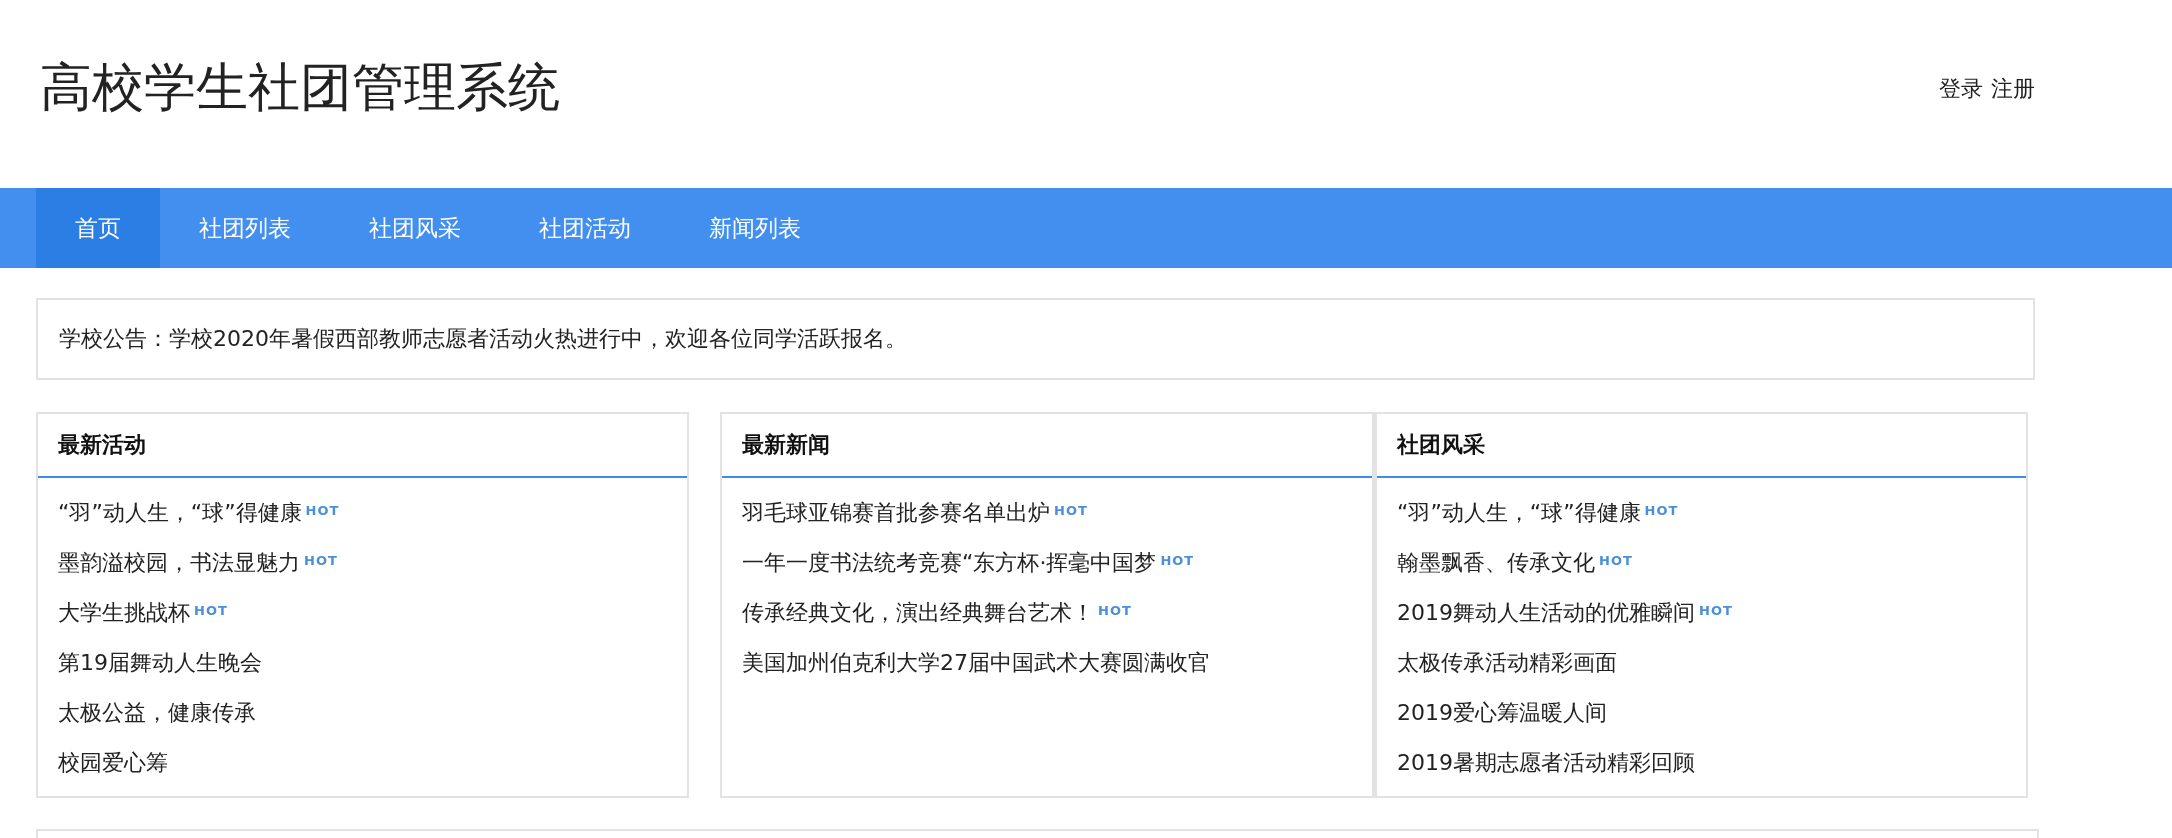  I want to click on list-link: 第19届舞动人生晚会, so click(160, 663).